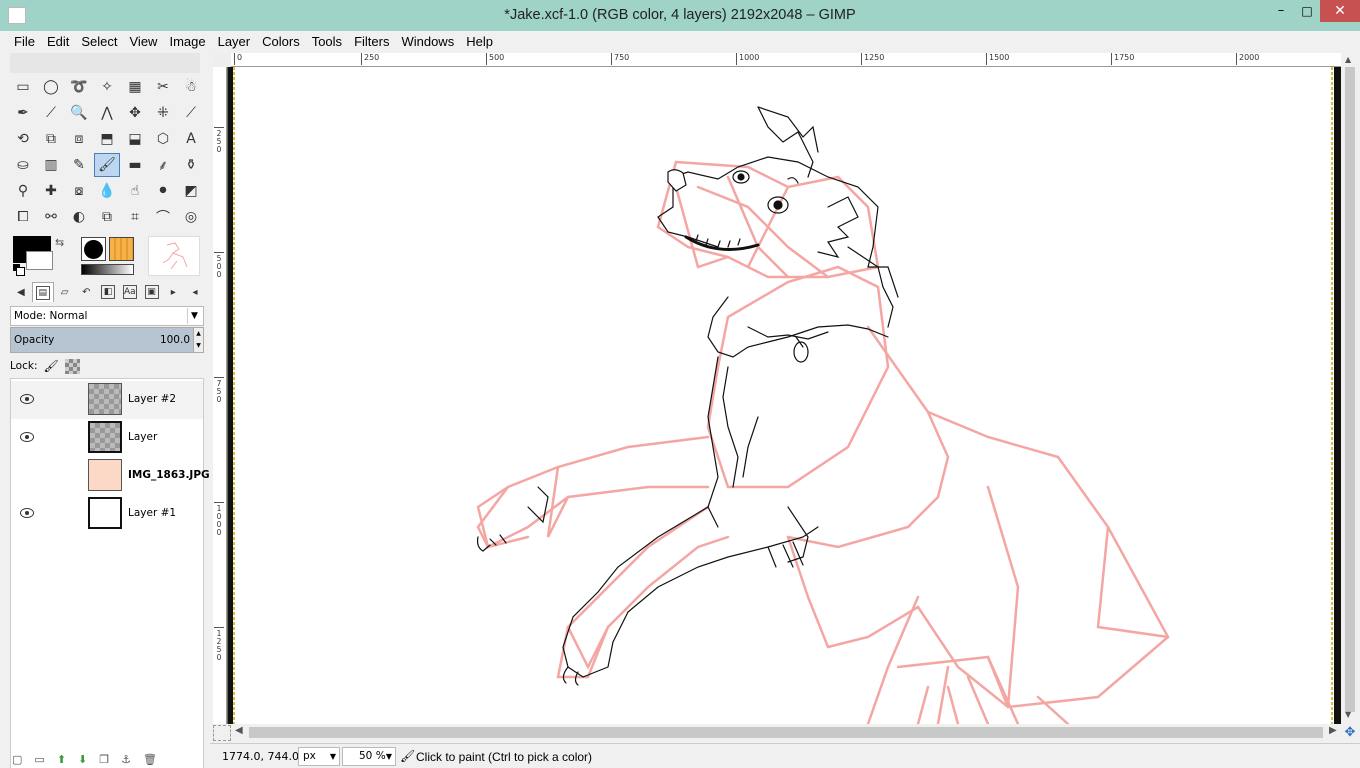  Describe the element at coordinates (1340, 11) in the screenshot. I see `close-button: ✕` at that location.